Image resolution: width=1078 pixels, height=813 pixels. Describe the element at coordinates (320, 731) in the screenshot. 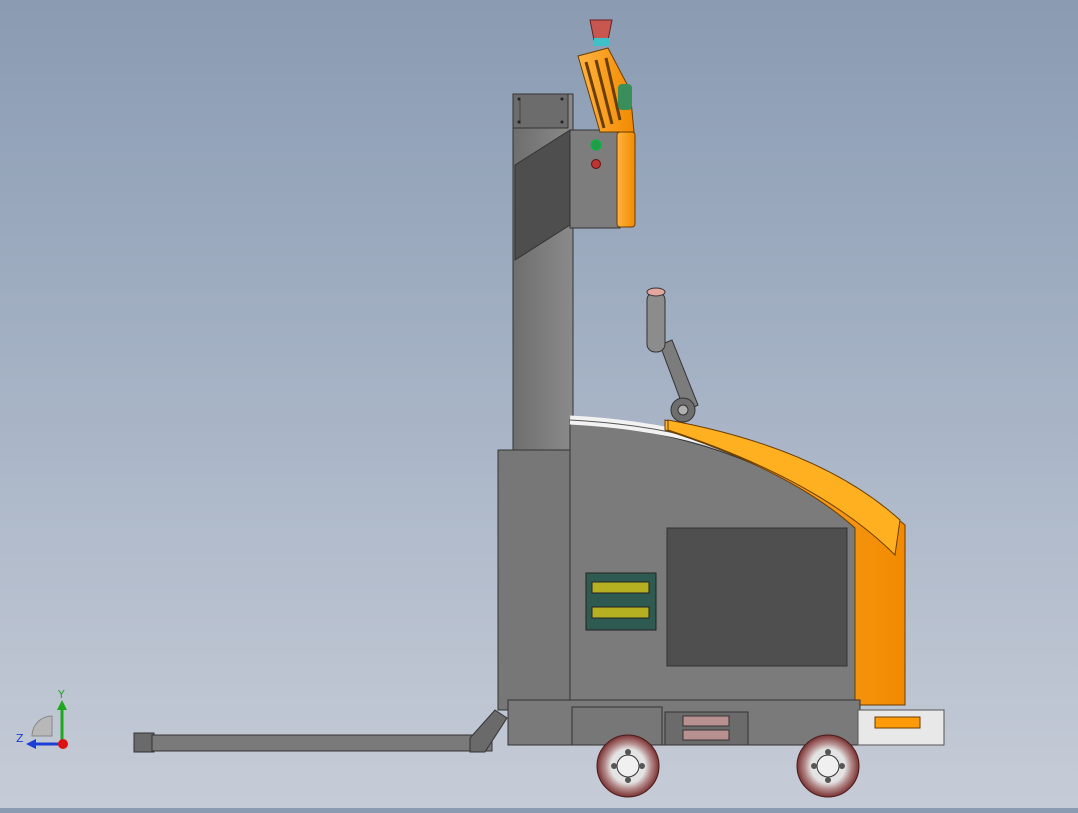

I see `fork` at that location.